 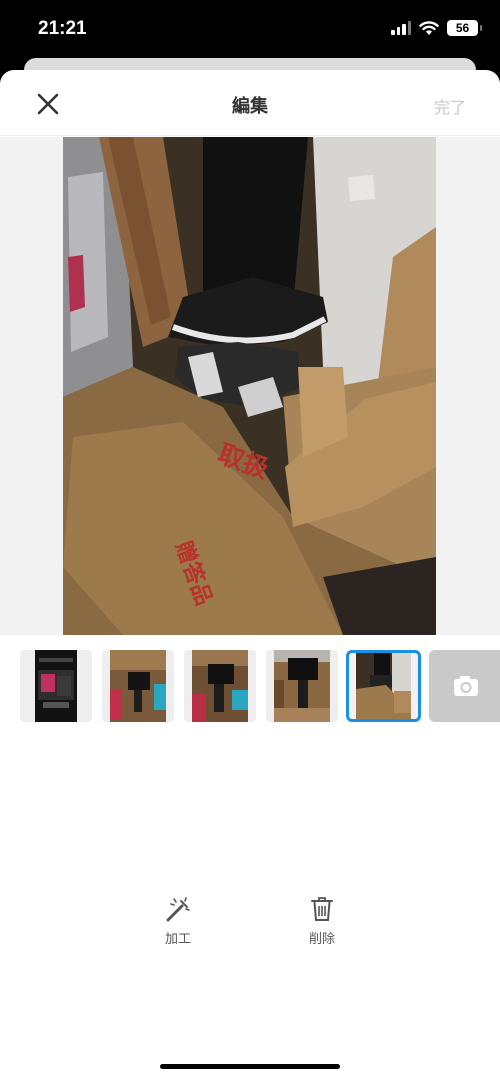 I want to click on status-bar: 21:21 56, so click(x=250, y=30).